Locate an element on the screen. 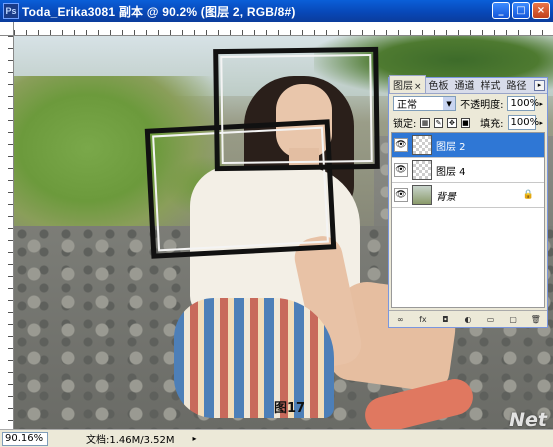 The width and height of the screenshot is (553, 447). photo-frame-upper is located at coordinates (296, 109).